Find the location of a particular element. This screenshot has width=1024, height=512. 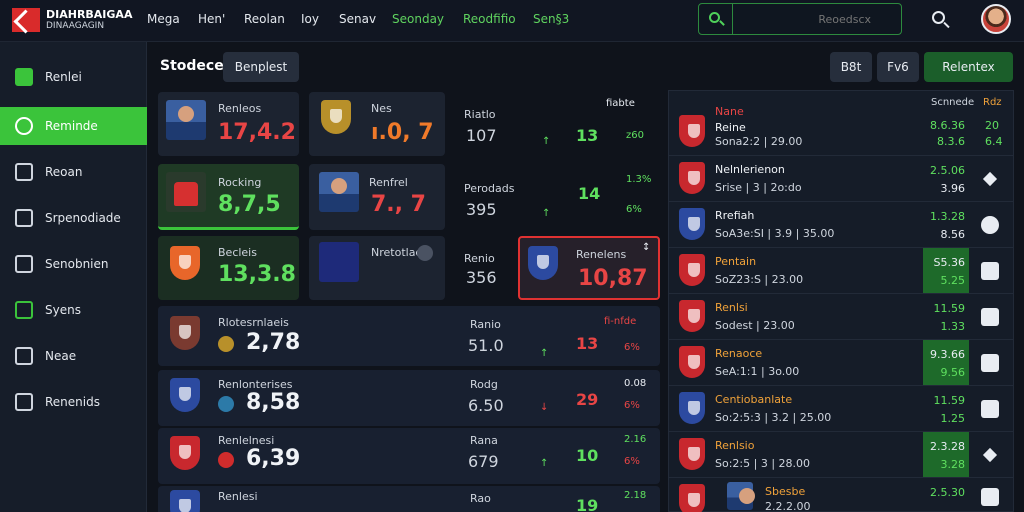

avatar is located at coordinates (996, 19).